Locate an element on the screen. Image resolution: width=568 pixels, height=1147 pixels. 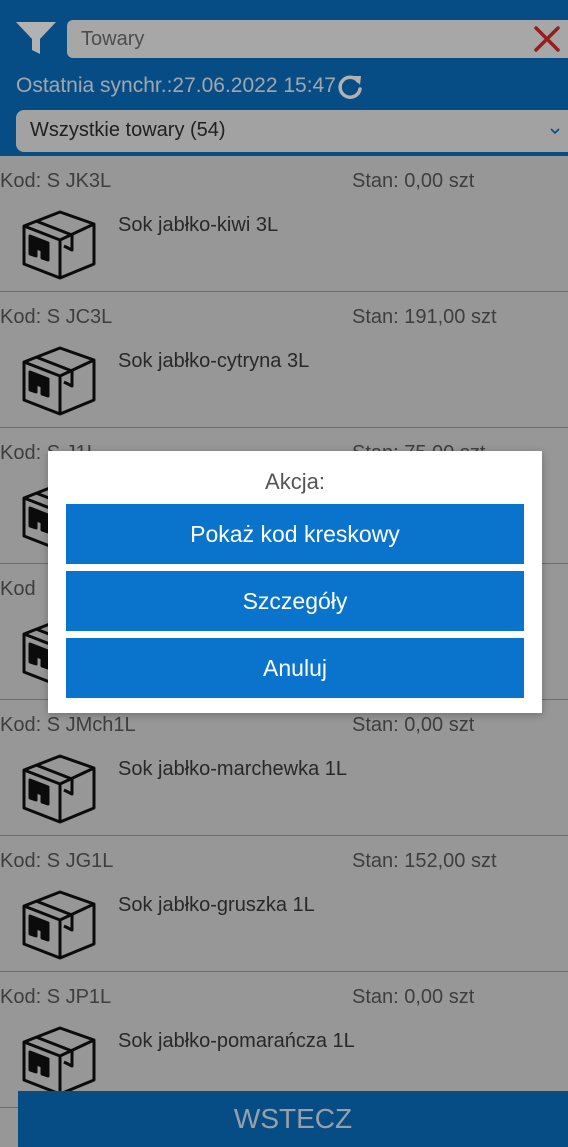
cancel-button: Anuluj is located at coordinates (295, 668).